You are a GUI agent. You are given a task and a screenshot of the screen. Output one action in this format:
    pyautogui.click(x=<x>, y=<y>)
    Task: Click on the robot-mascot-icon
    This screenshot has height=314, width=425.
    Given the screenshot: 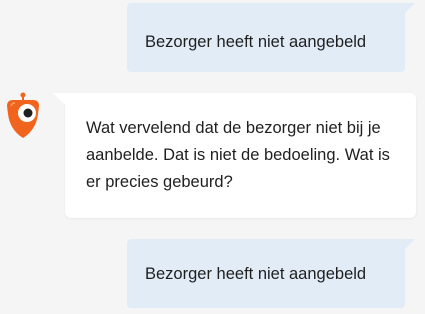 What is the action you would take?
    pyautogui.click(x=23, y=115)
    